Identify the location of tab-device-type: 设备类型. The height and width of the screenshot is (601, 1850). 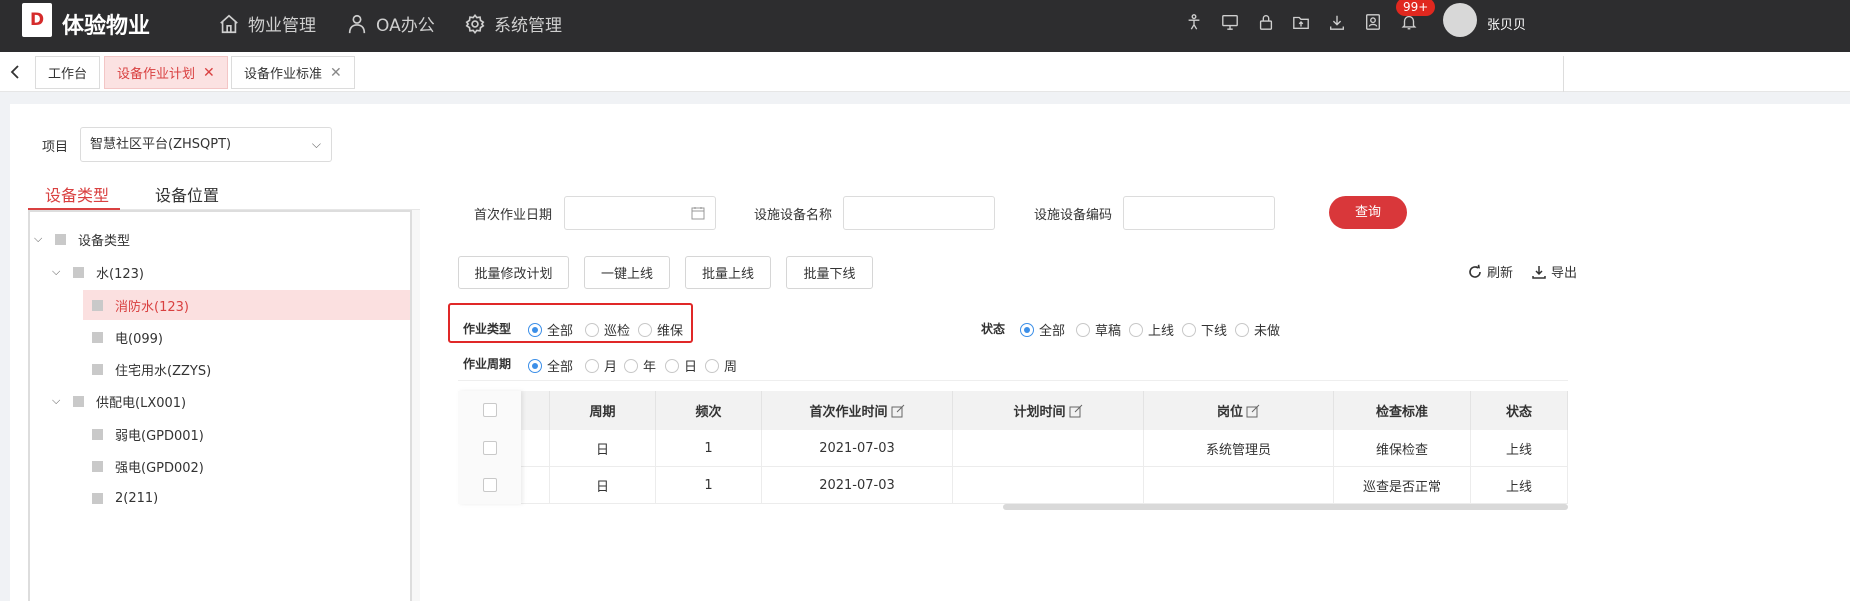
(77, 194).